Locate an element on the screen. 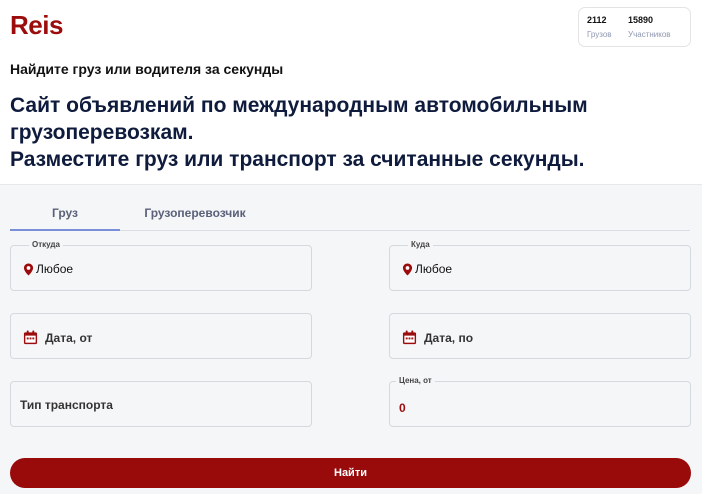 The width and height of the screenshot is (702, 494). to-field: Куда Любое is located at coordinates (540, 265).